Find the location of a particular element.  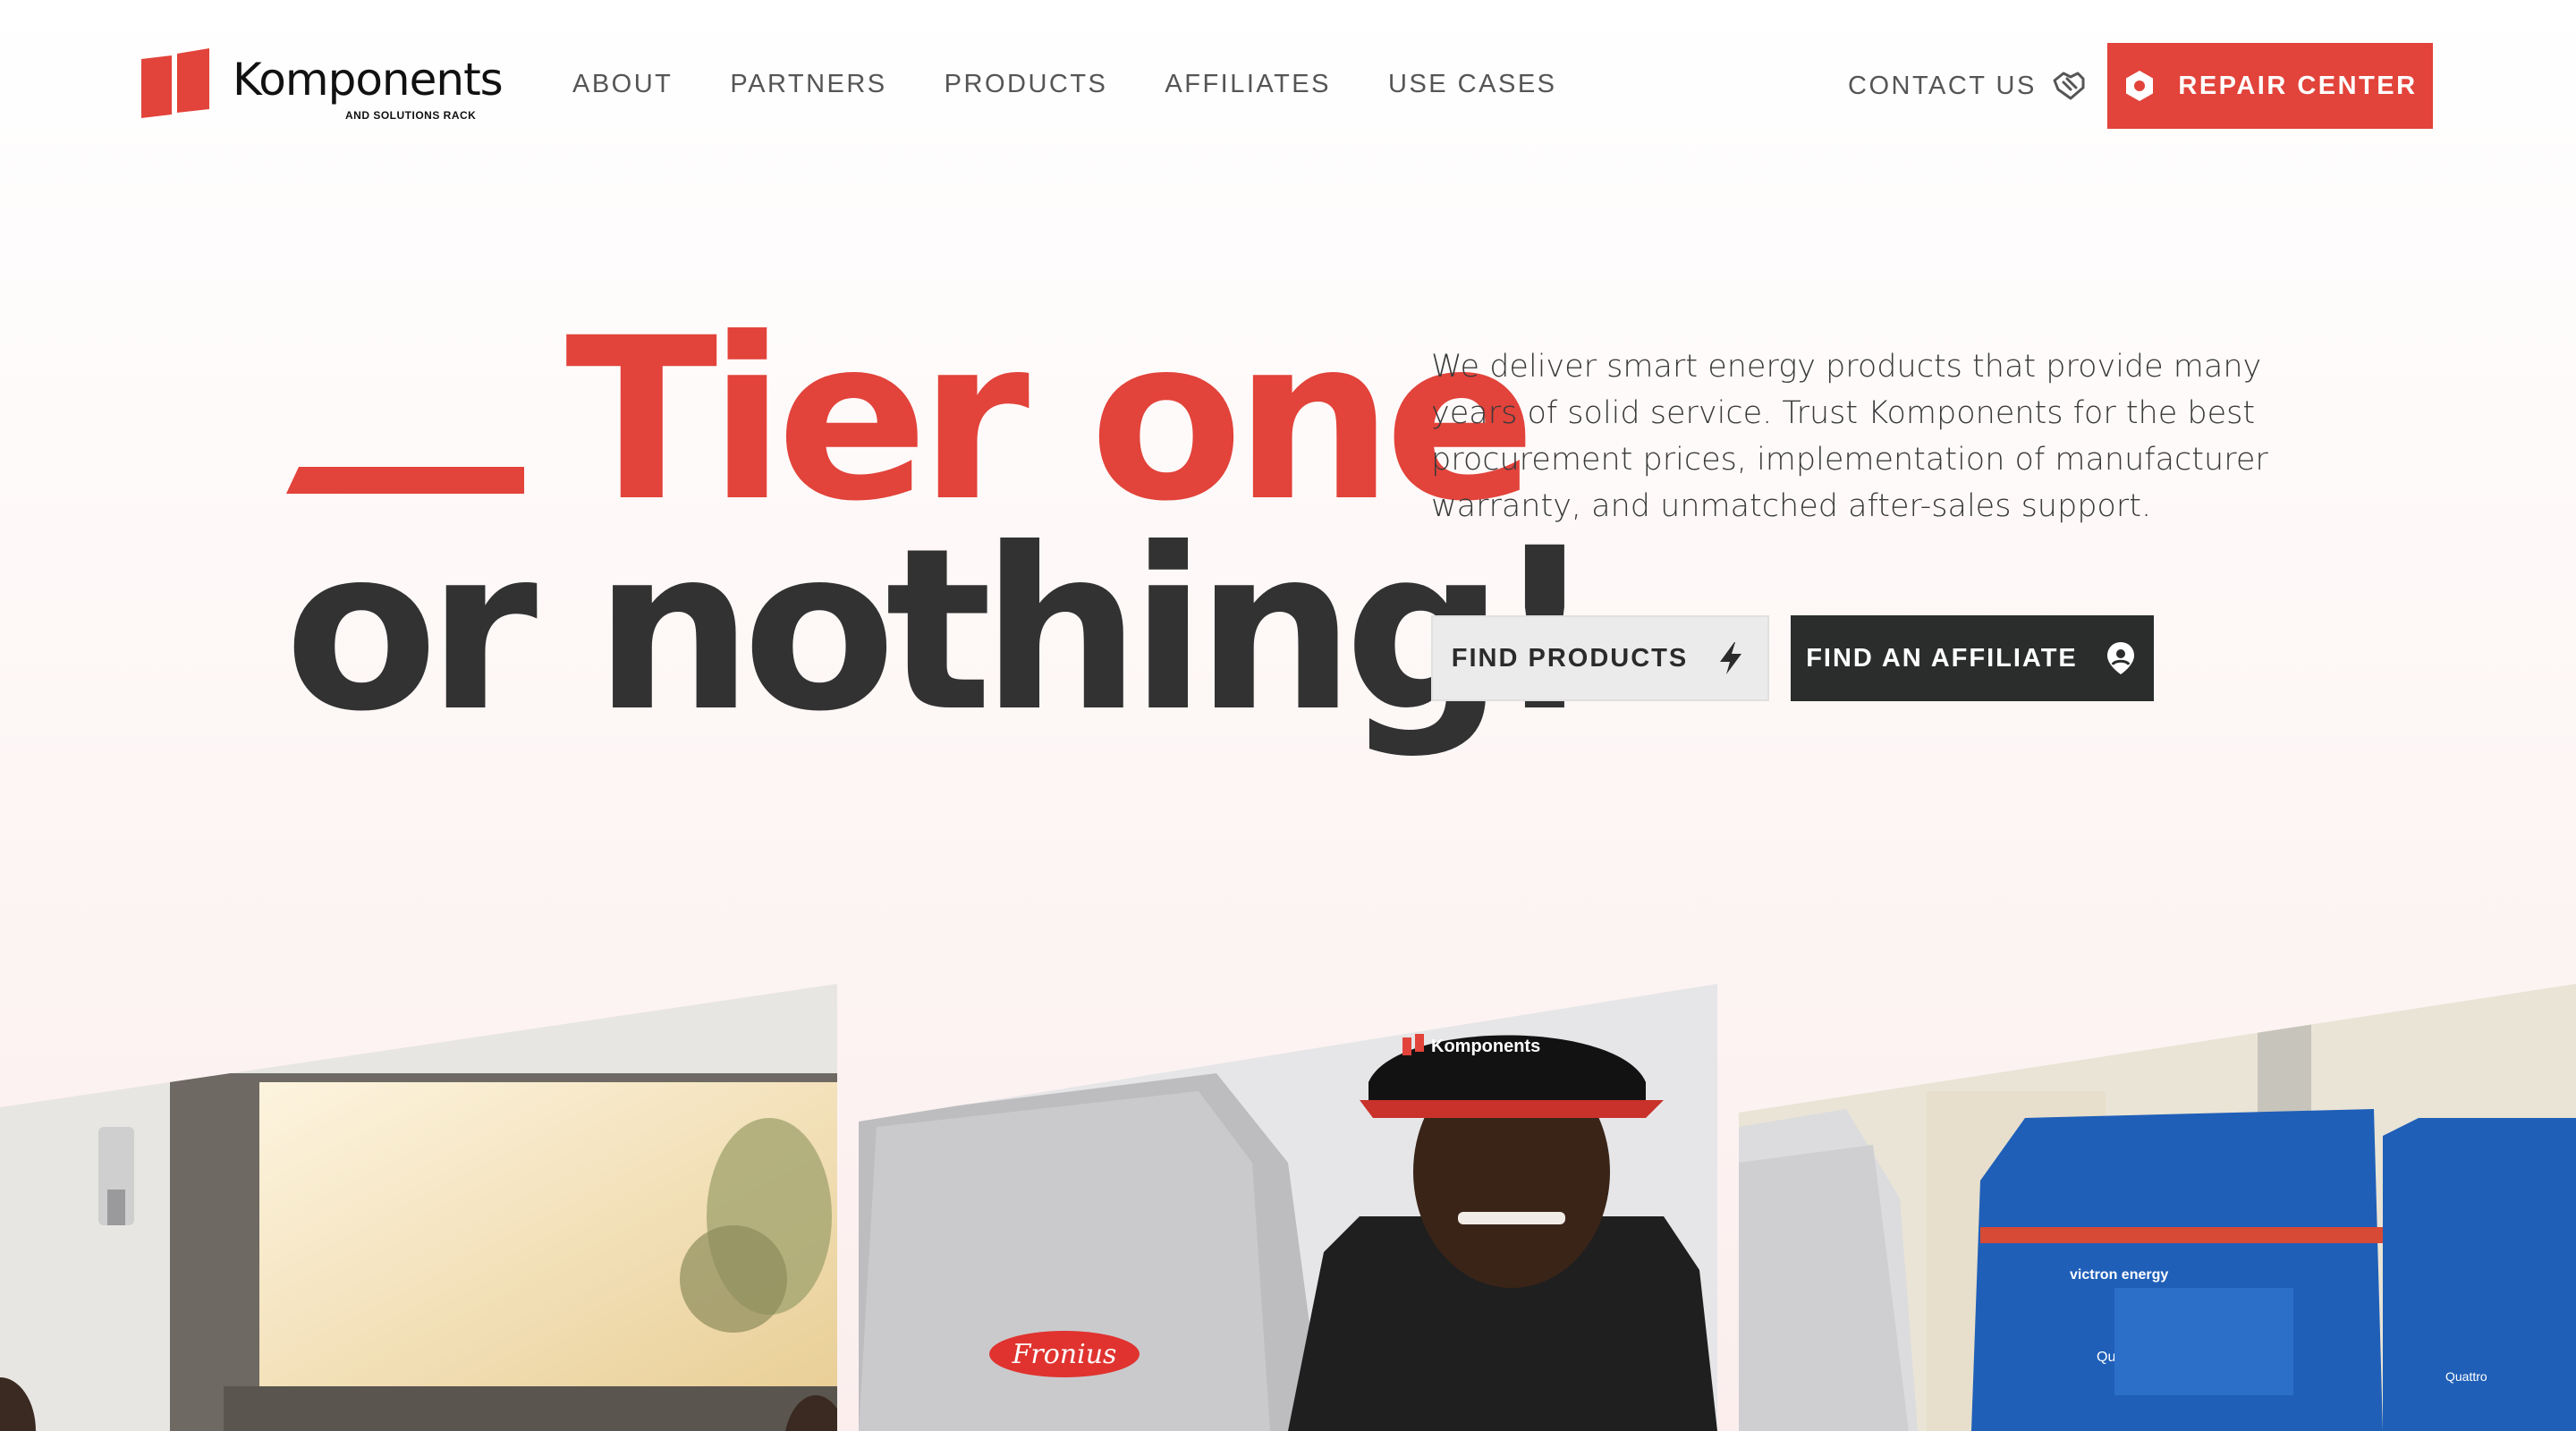

headline-dash is located at coordinates (405, 481).